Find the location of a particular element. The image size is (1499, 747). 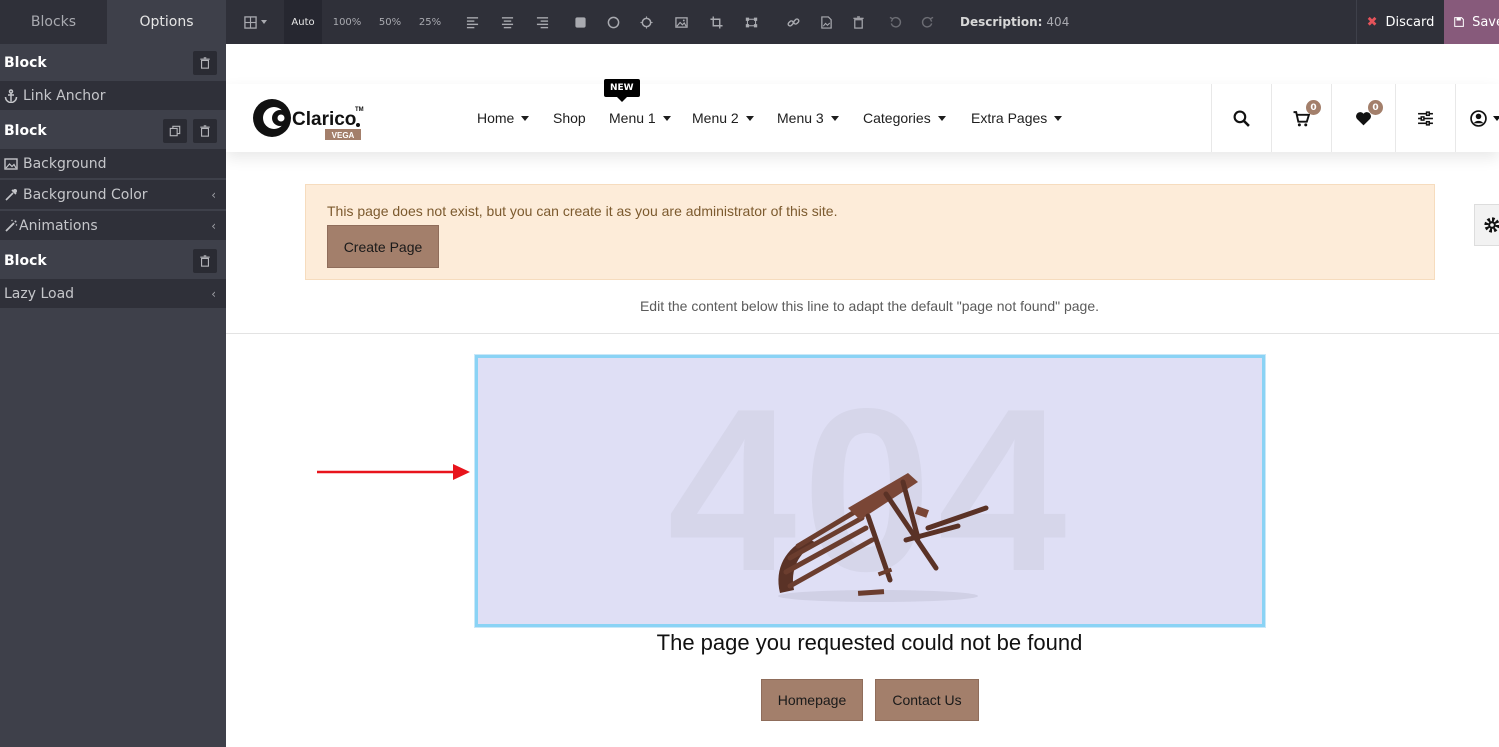

search-button is located at coordinates (1241, 118).